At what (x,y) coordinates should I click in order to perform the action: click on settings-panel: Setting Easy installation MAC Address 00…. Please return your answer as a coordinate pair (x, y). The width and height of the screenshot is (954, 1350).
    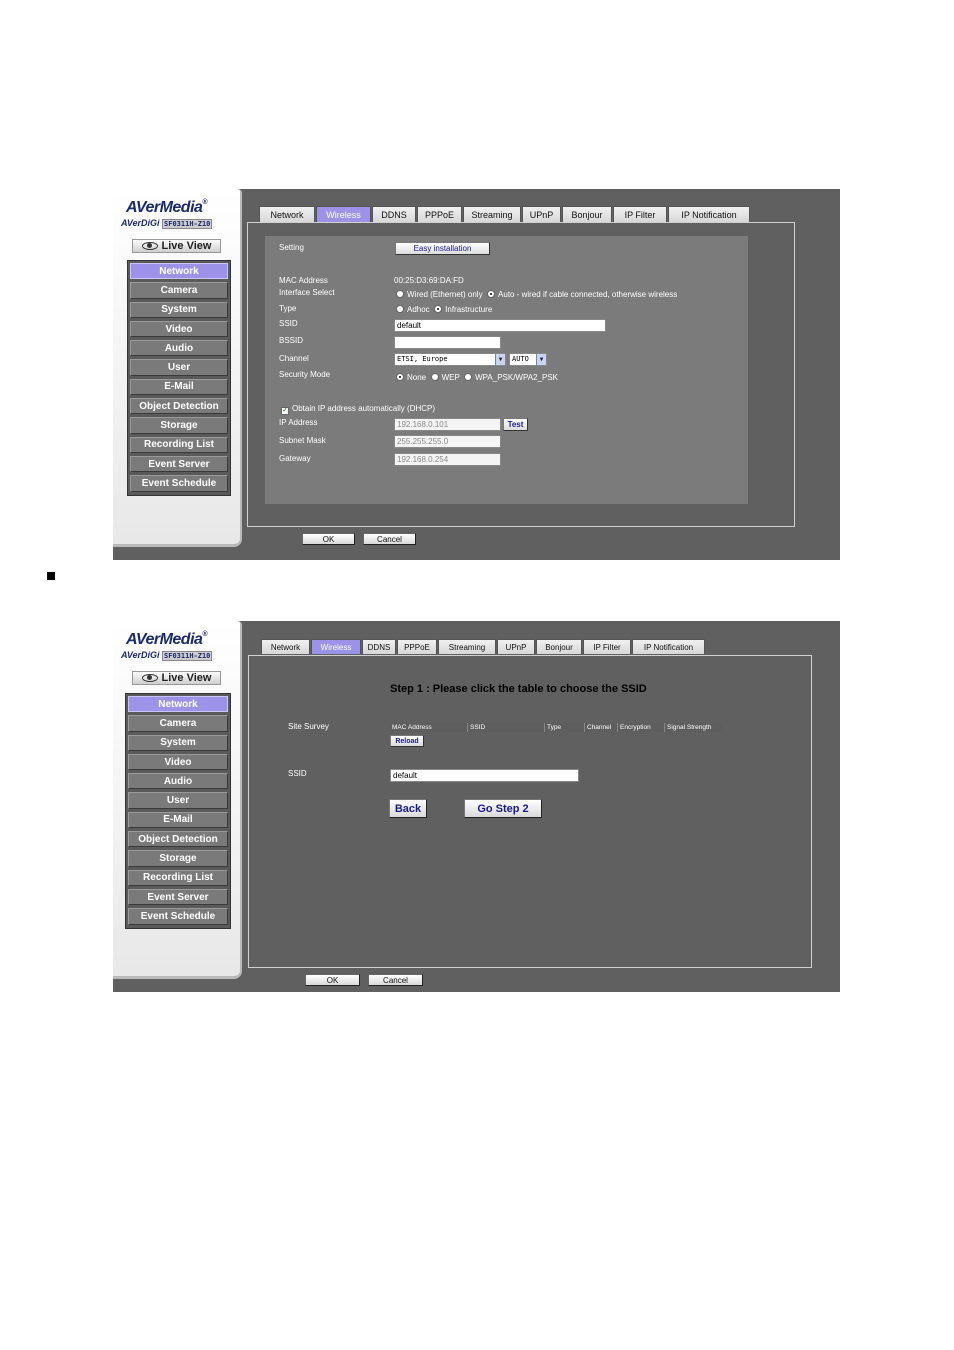
    Looking at the image, I should click on (506, 370).